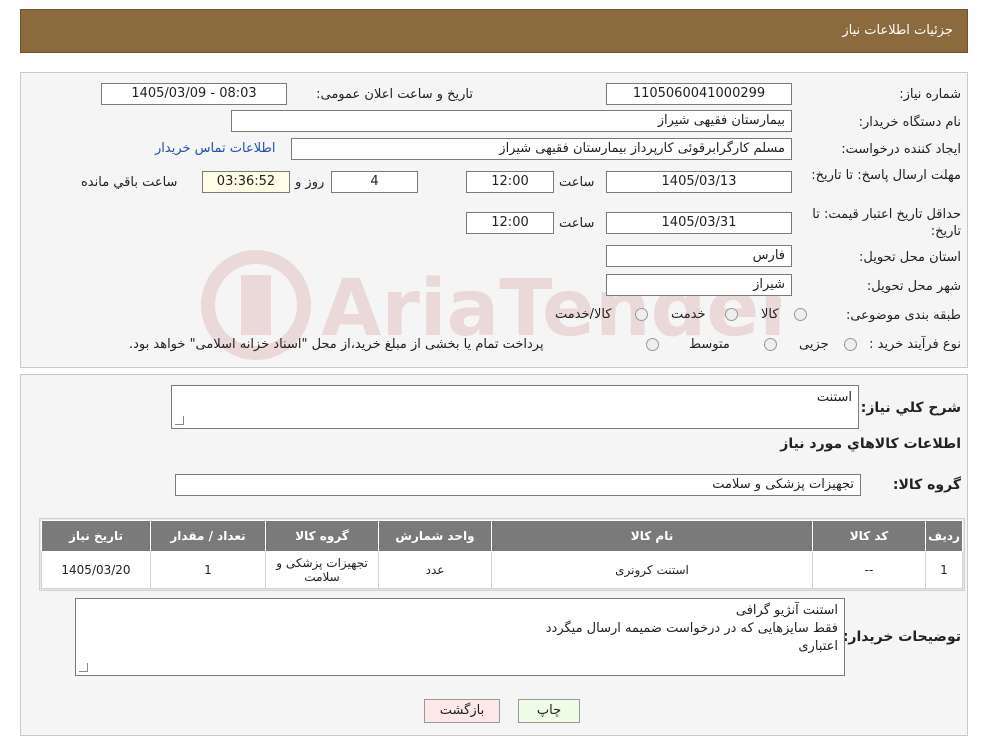  I want to click on buyer-org-label: نام دستگاه خریدار:, so click(909, 122).